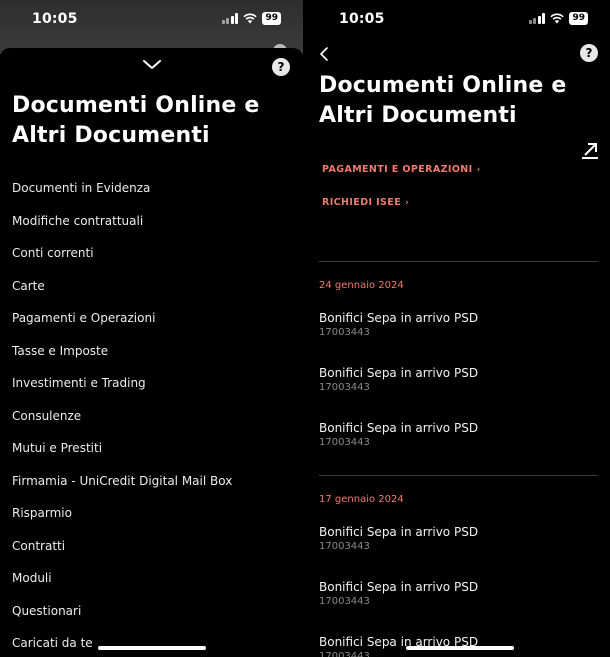 The image size is (610, 657). I want to click on menu-item: Risparmio, so click(122, 517).